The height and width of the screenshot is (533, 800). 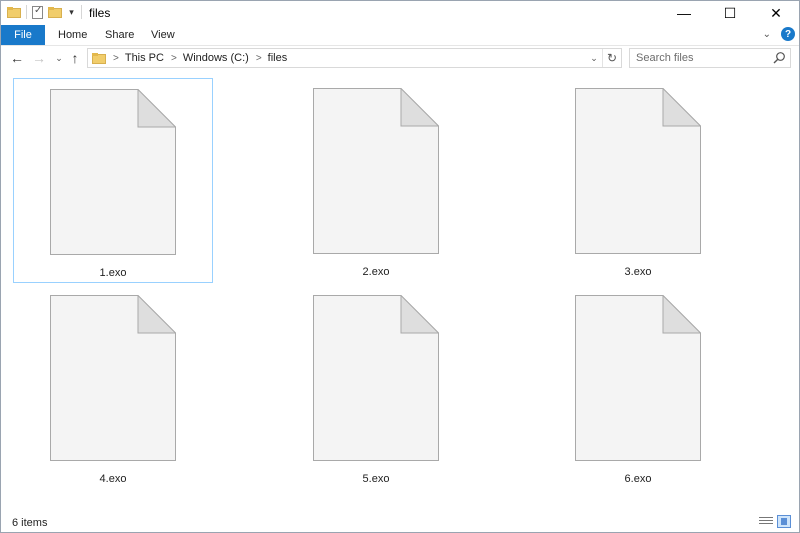 I want to click on search-box, so click(x=710, y=58).